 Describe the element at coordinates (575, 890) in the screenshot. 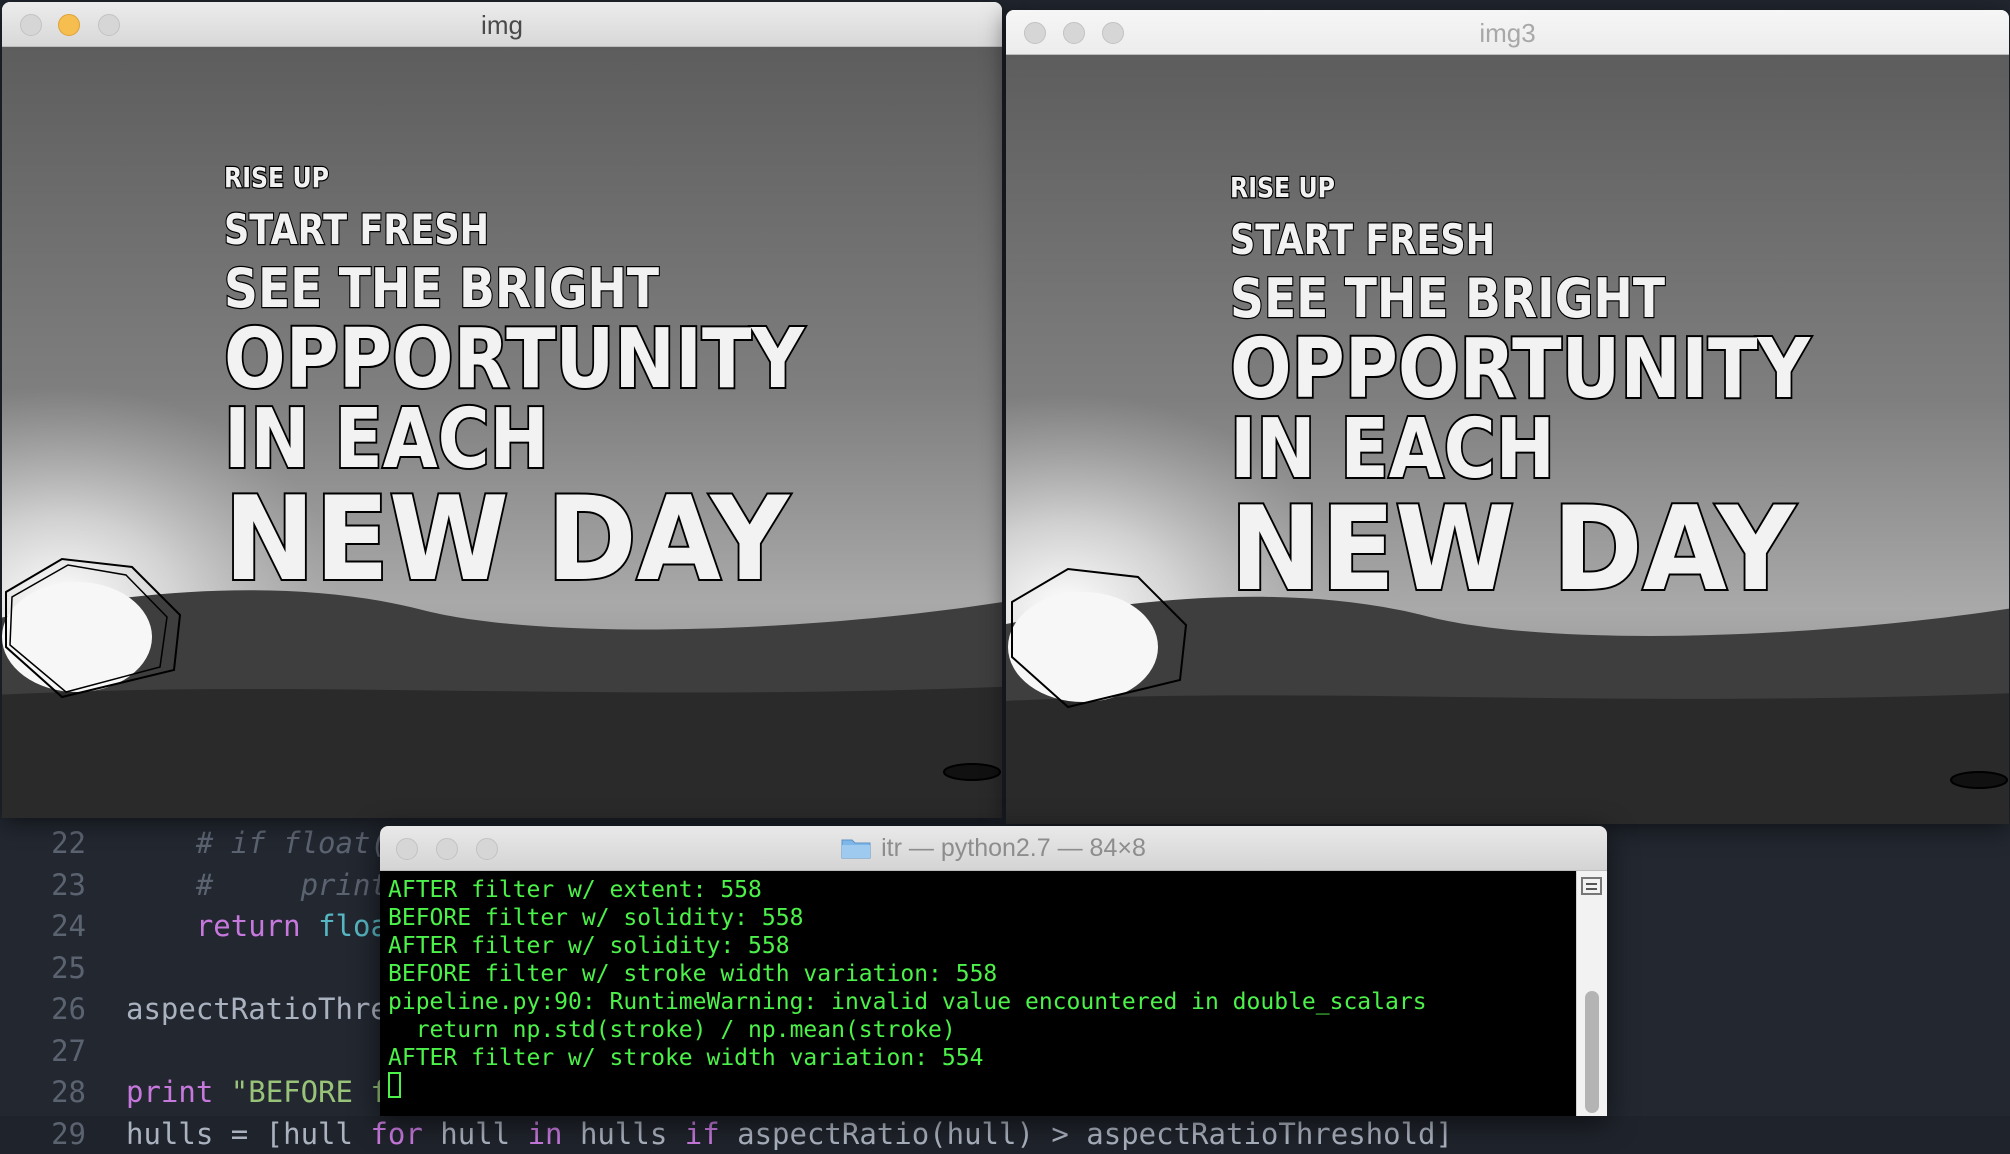

I see `terminal-line: AFTER filter w/ extent: 558` at that location.